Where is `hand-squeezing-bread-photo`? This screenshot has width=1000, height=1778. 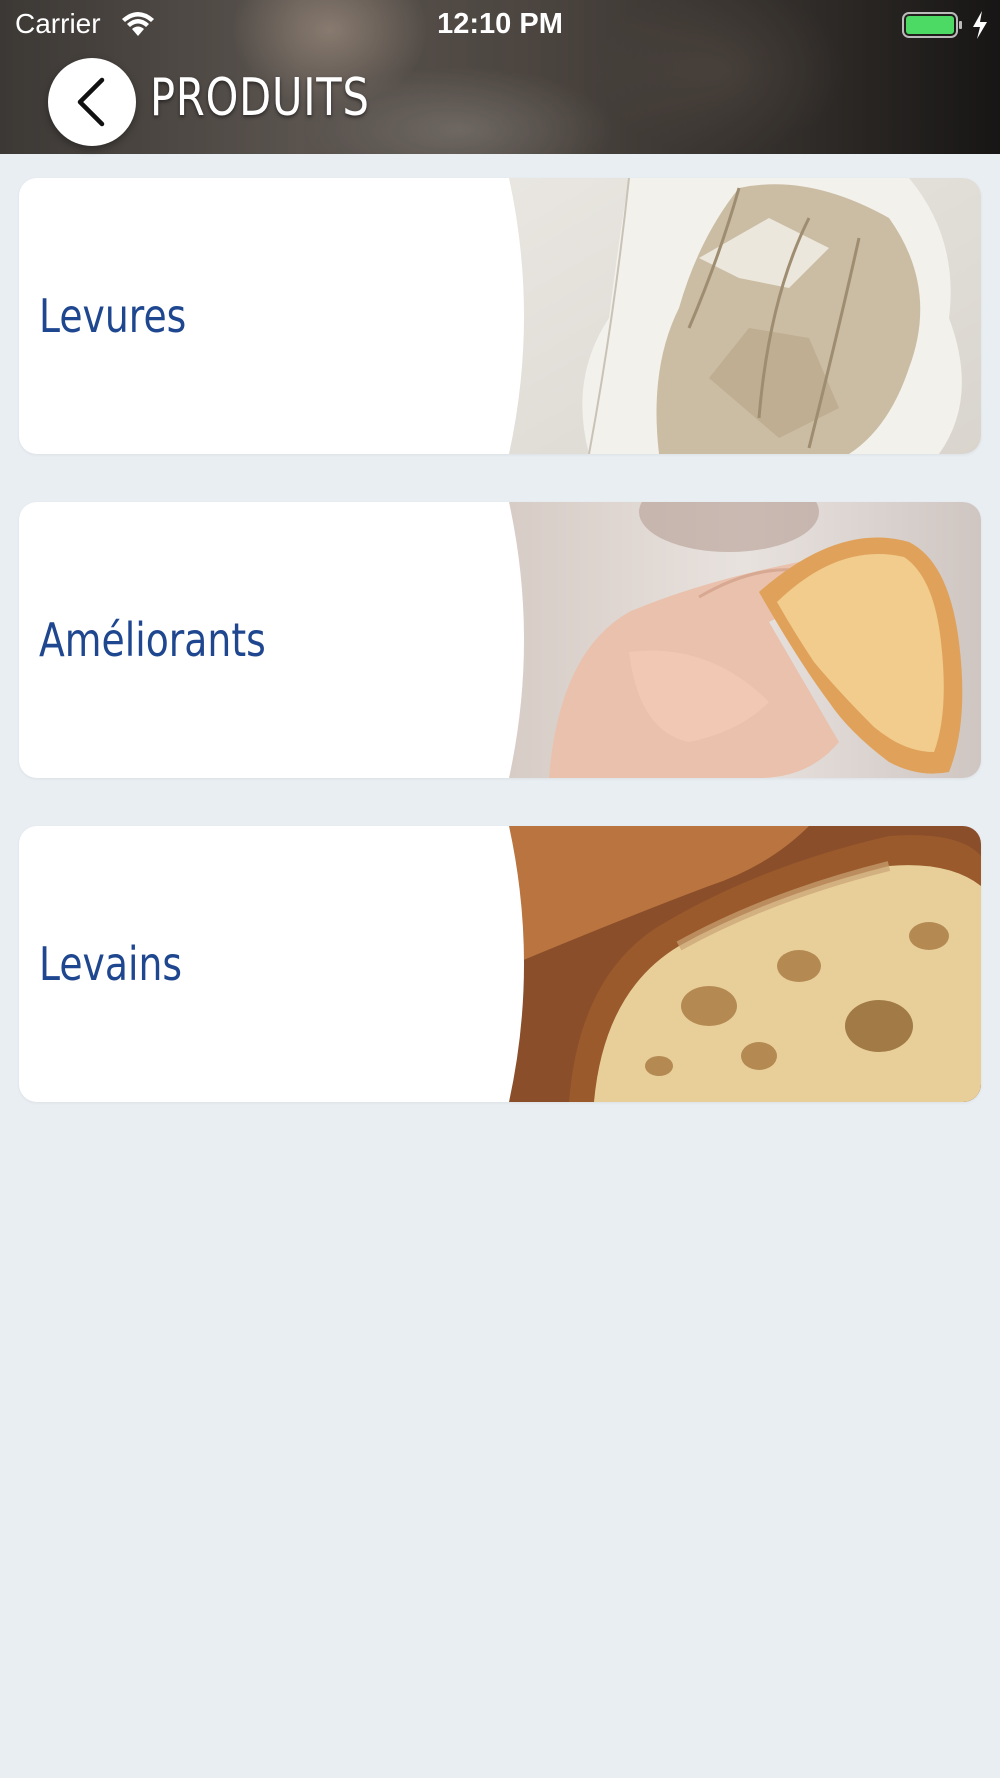 hand-squeezing-bread-photo is located at coordinates (745, 640).